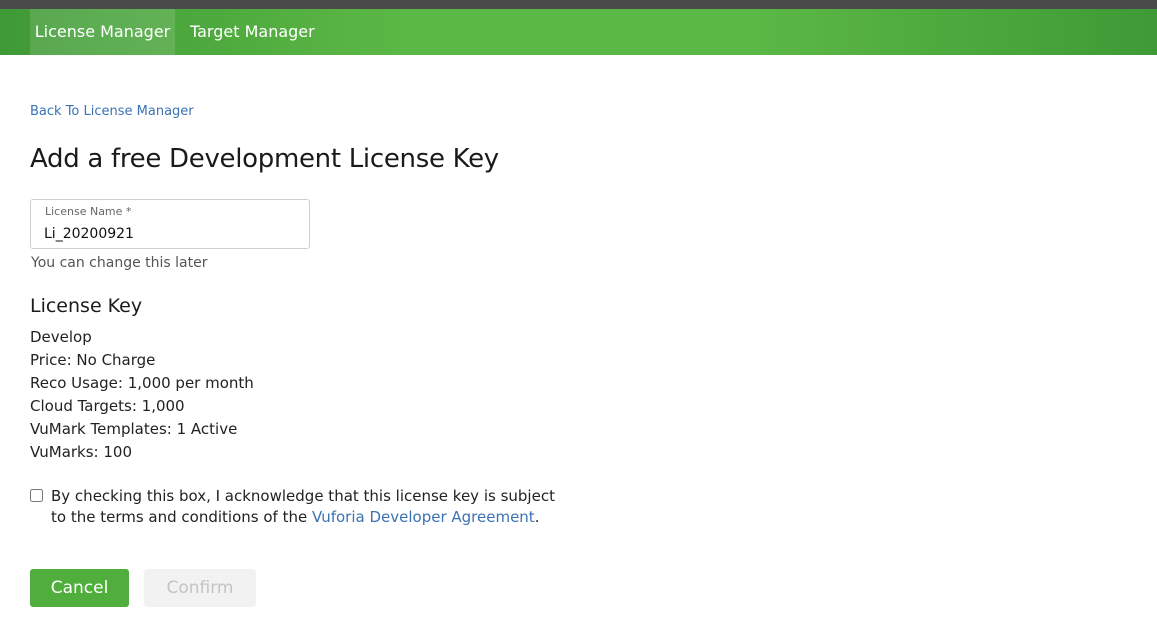 Image resolution: width=1157 pixels, height=621 pixels. What do you see at coordinates (252, 32) in the screenshot?
I see `tab-target-manager: Target Manager` at bounding box center [252, 32].